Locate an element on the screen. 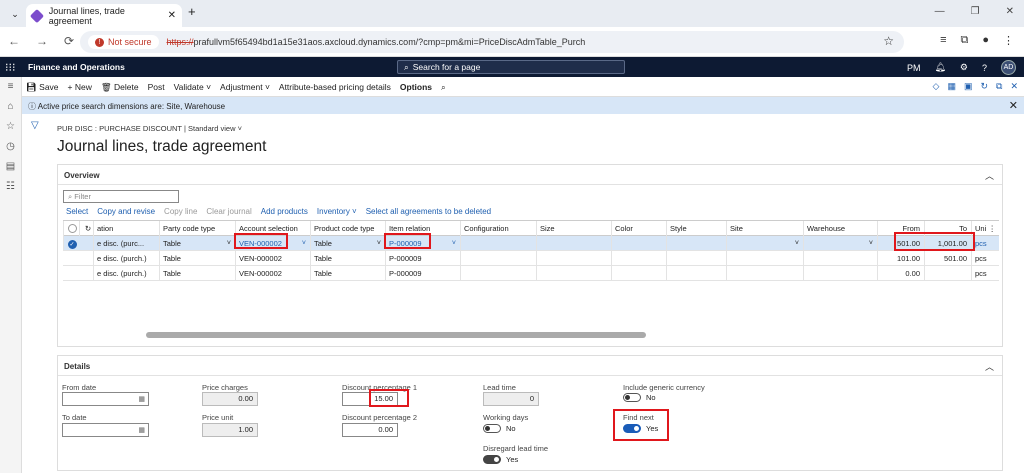 This screenshot has height=473, width=1024. attachments-icon: ▣ is located at coordinates (968, 86).